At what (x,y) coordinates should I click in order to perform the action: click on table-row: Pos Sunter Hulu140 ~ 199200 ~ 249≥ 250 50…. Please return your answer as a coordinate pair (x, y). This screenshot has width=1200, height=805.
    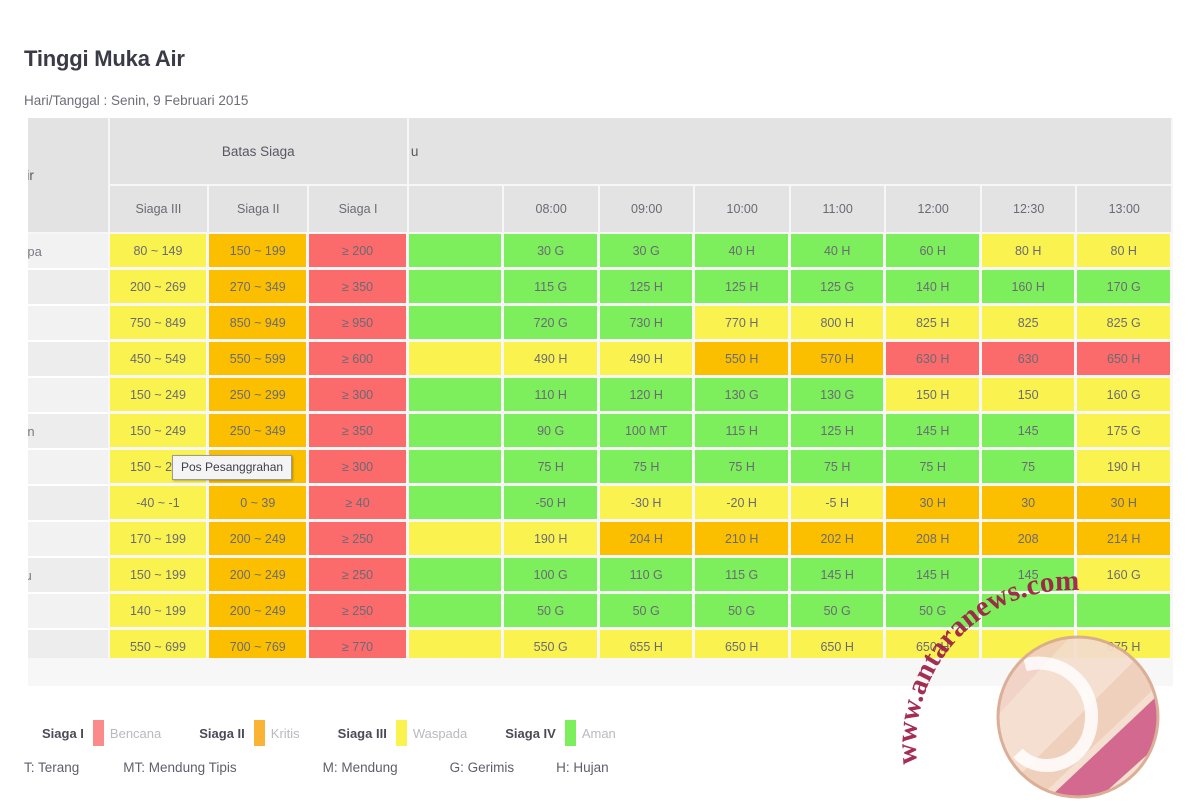
    Looking at the image, I should click on (600, 612).